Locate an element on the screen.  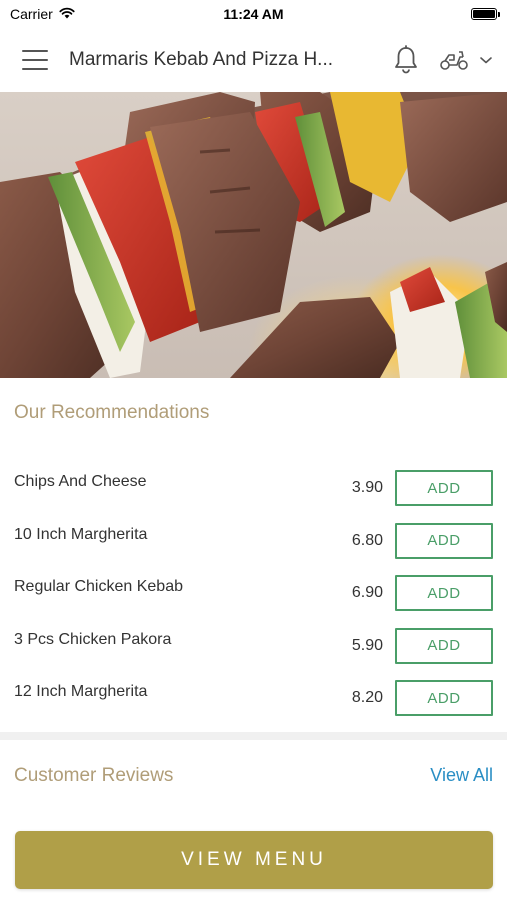
item-name: 10 Inch Margherita is located at coordinates (81, 534).